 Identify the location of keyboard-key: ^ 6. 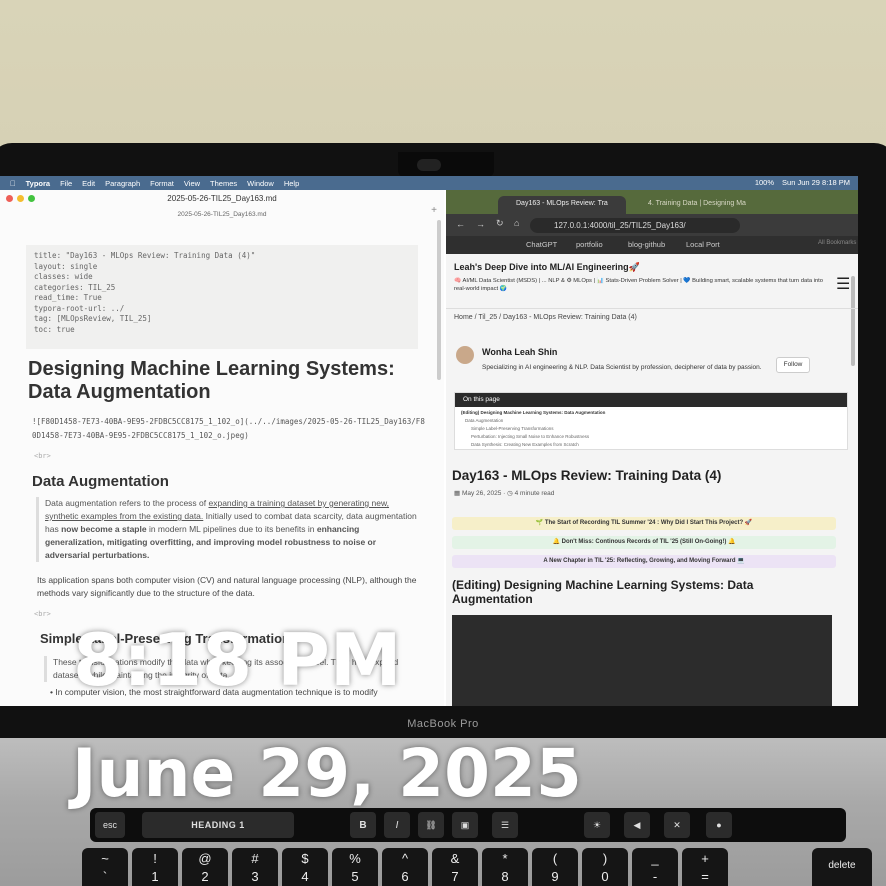
(405, 867).